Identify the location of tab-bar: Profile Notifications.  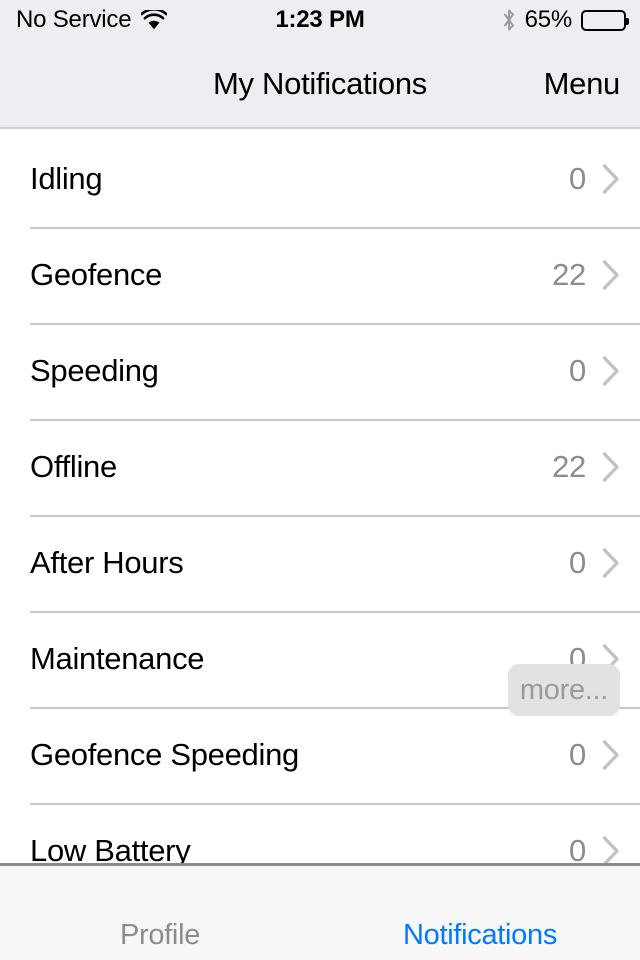
(320, 911).